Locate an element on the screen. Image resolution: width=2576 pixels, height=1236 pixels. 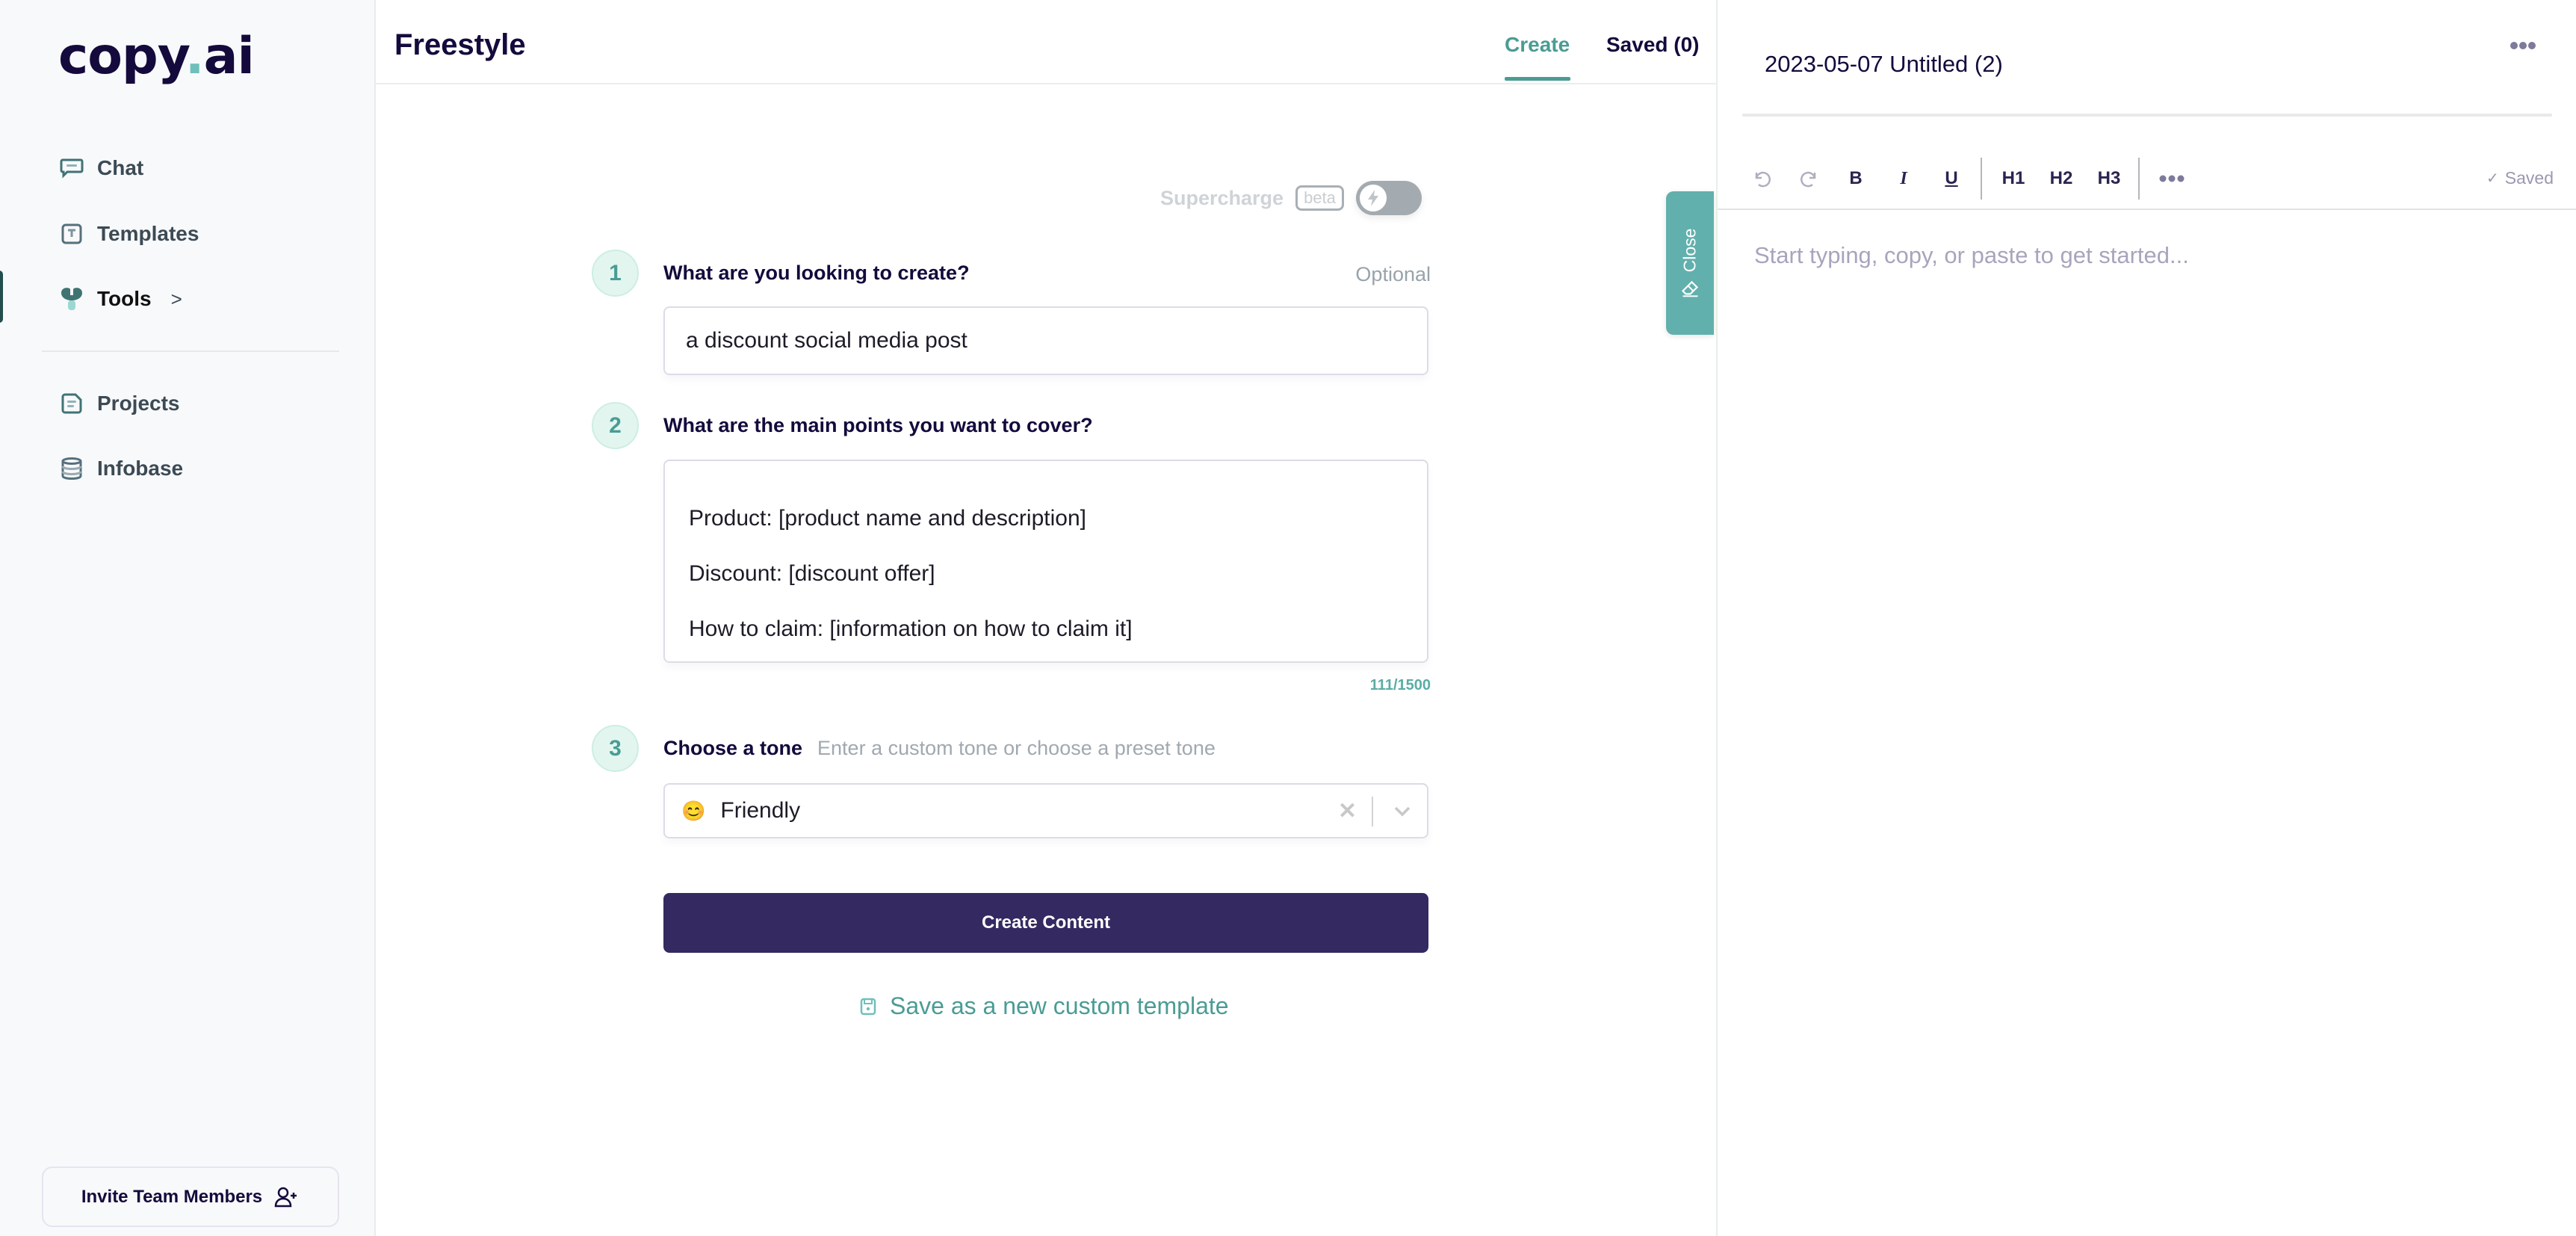
sidebar-divider is located at coordinates (190, 351).